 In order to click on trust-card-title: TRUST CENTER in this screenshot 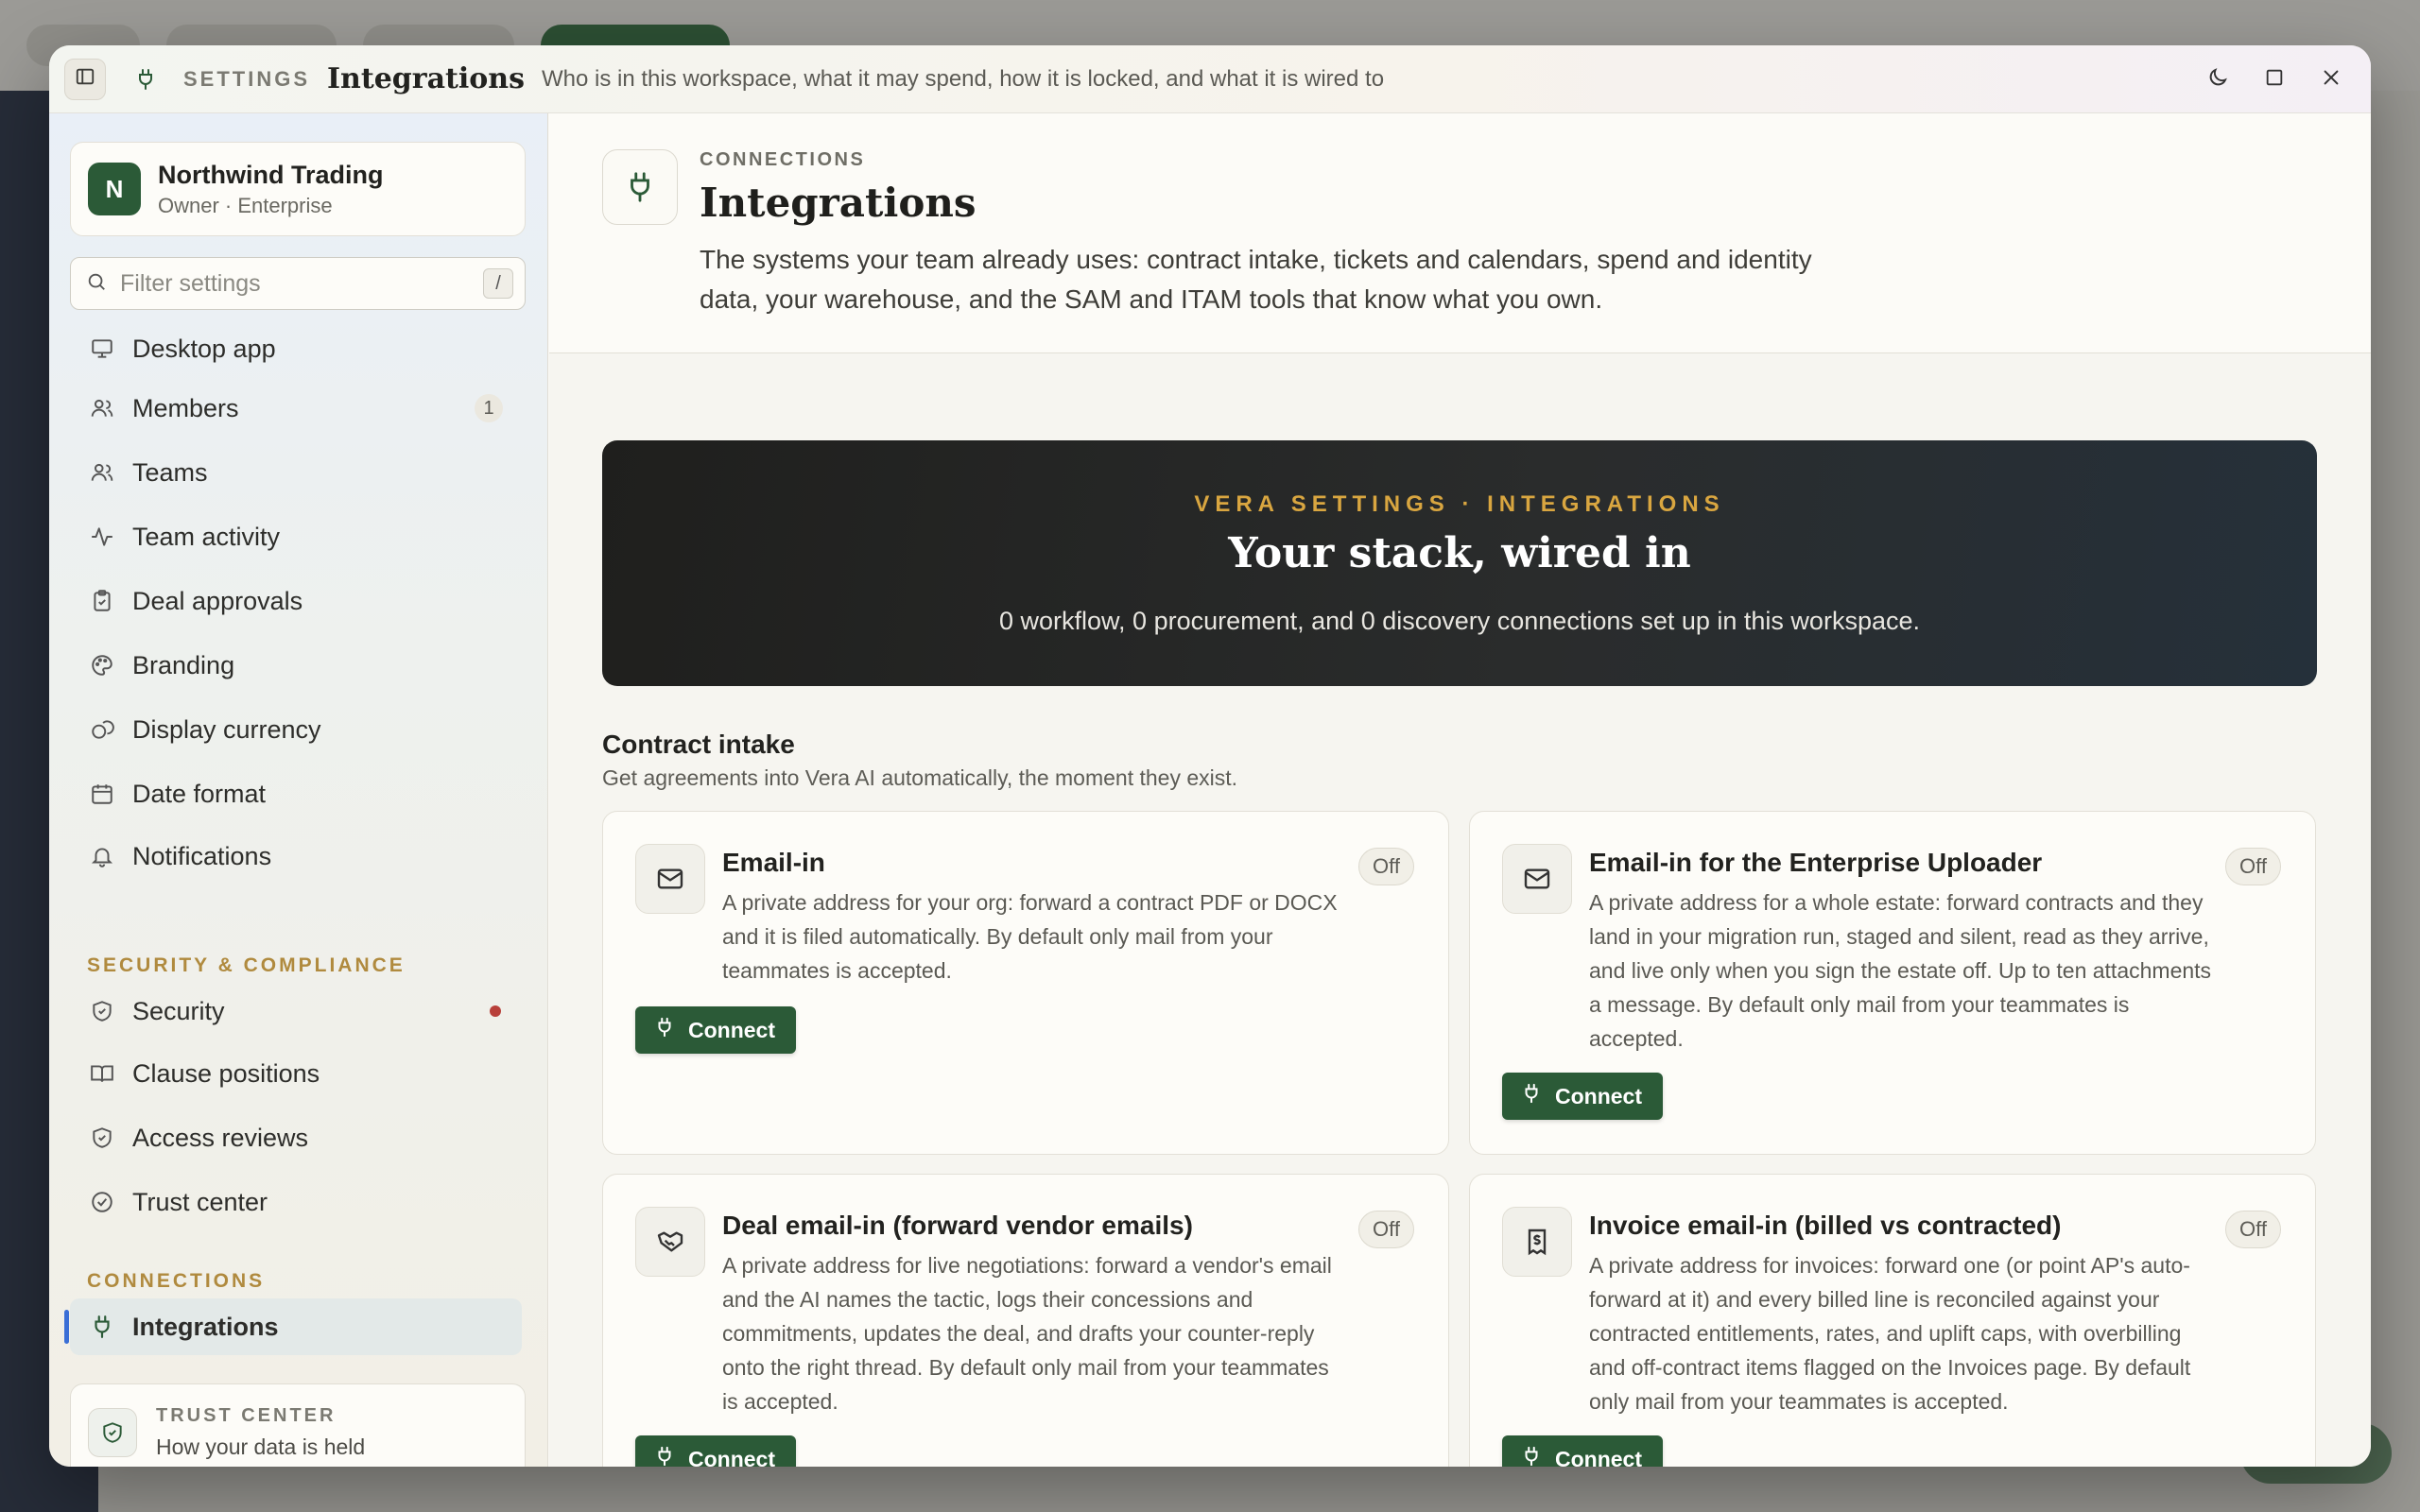, I will do `click(247, 1415)`.